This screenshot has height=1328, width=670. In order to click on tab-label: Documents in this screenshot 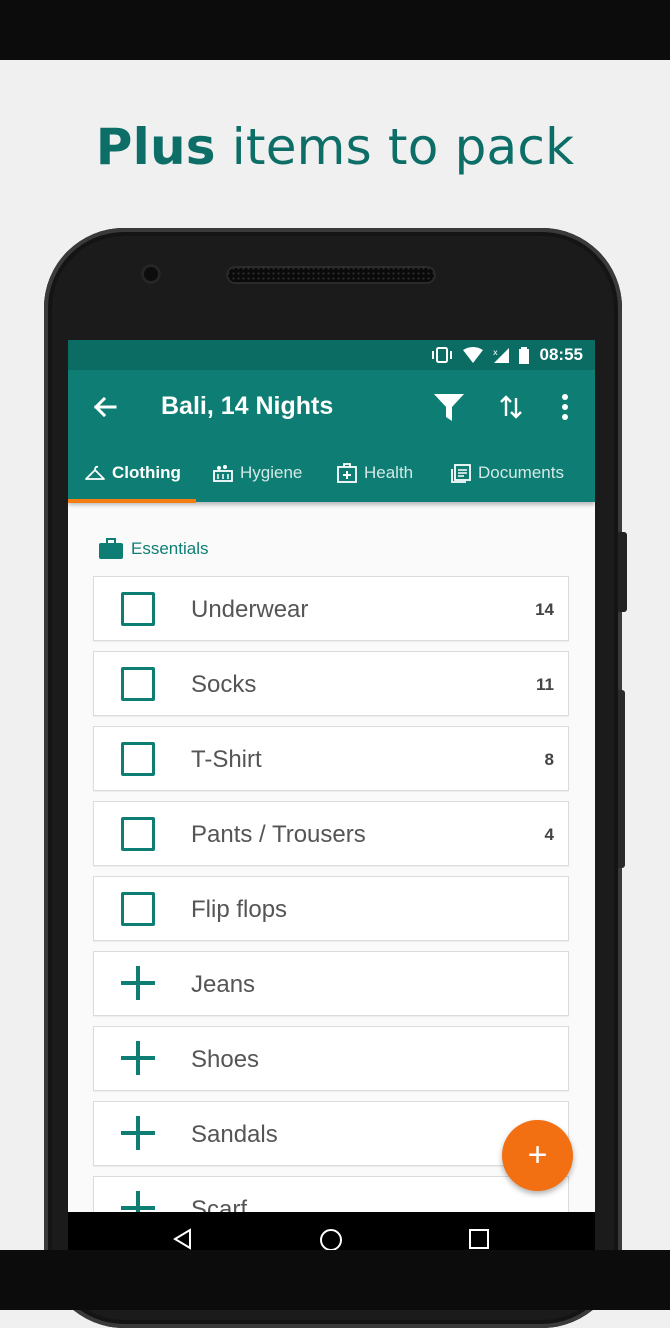, I will do `click(521, 472)`.